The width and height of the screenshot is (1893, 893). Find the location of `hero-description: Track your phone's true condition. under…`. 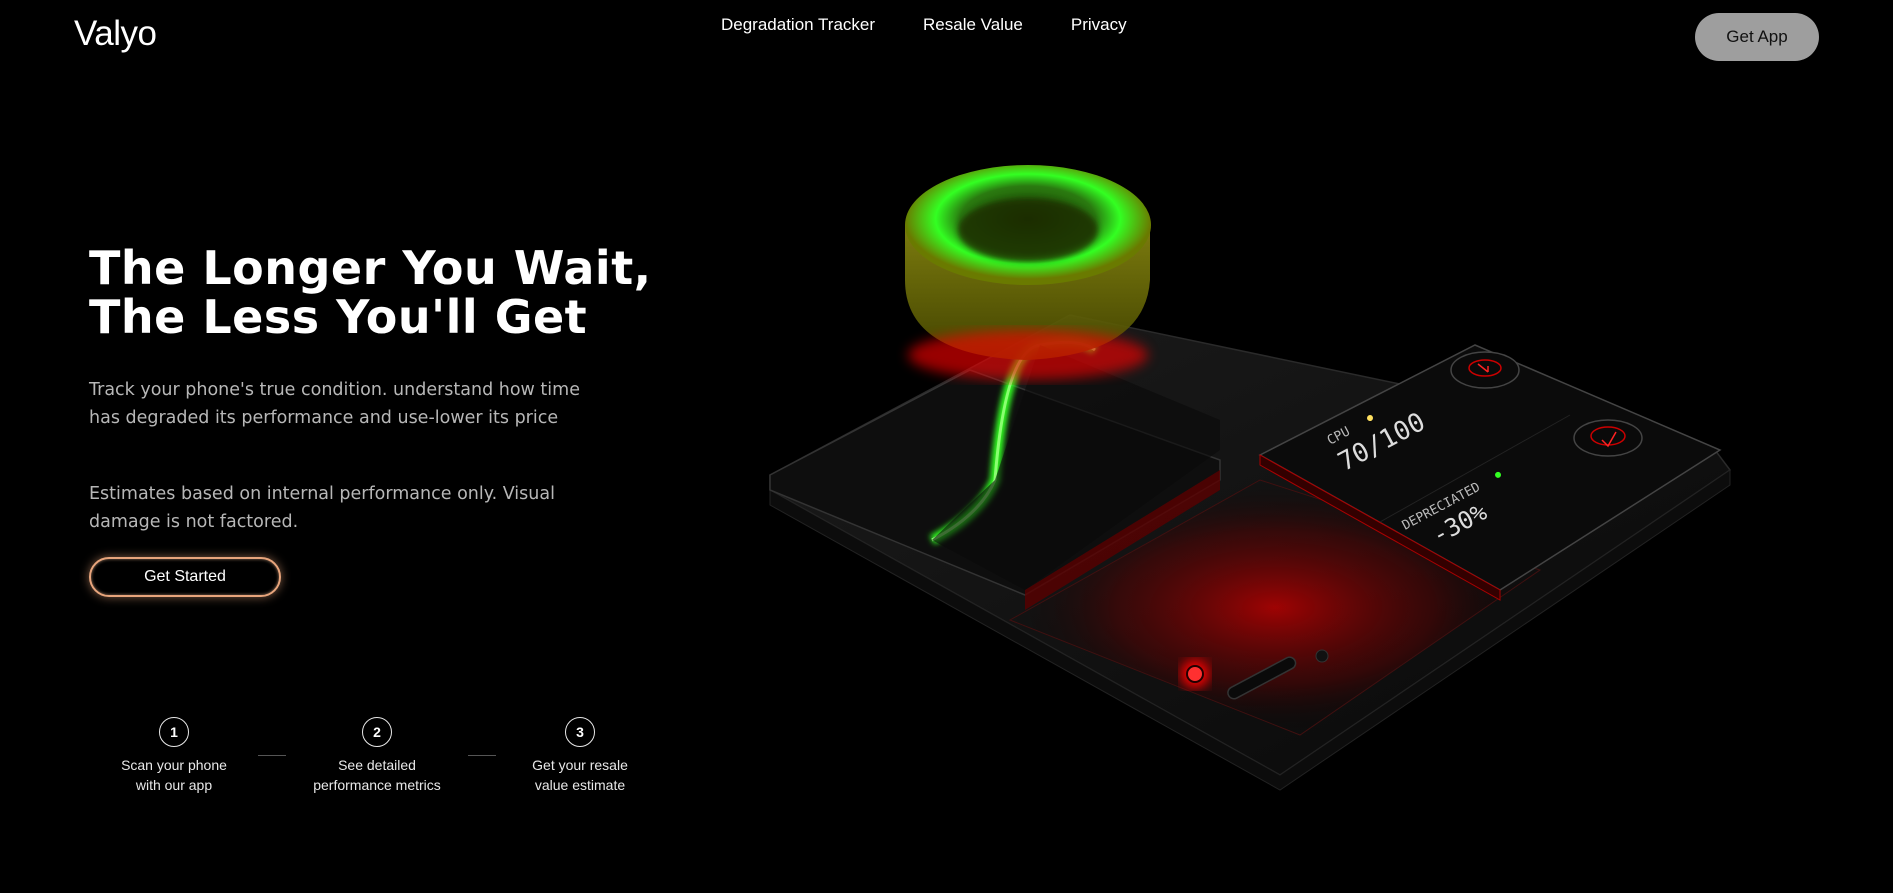

hero-description: Track your phone's true condition. under… is located at coordinates (334, 404).